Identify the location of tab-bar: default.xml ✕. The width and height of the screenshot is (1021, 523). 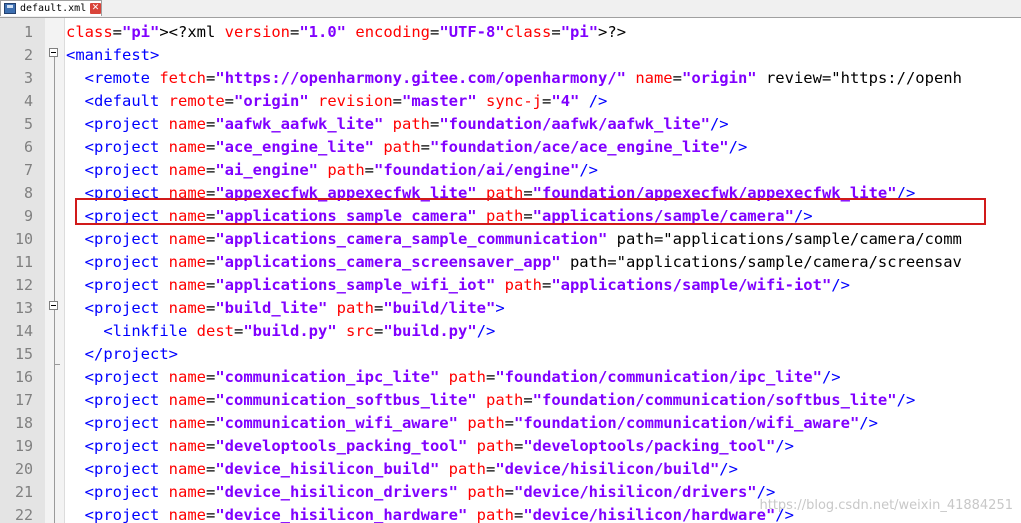
(510, 9).